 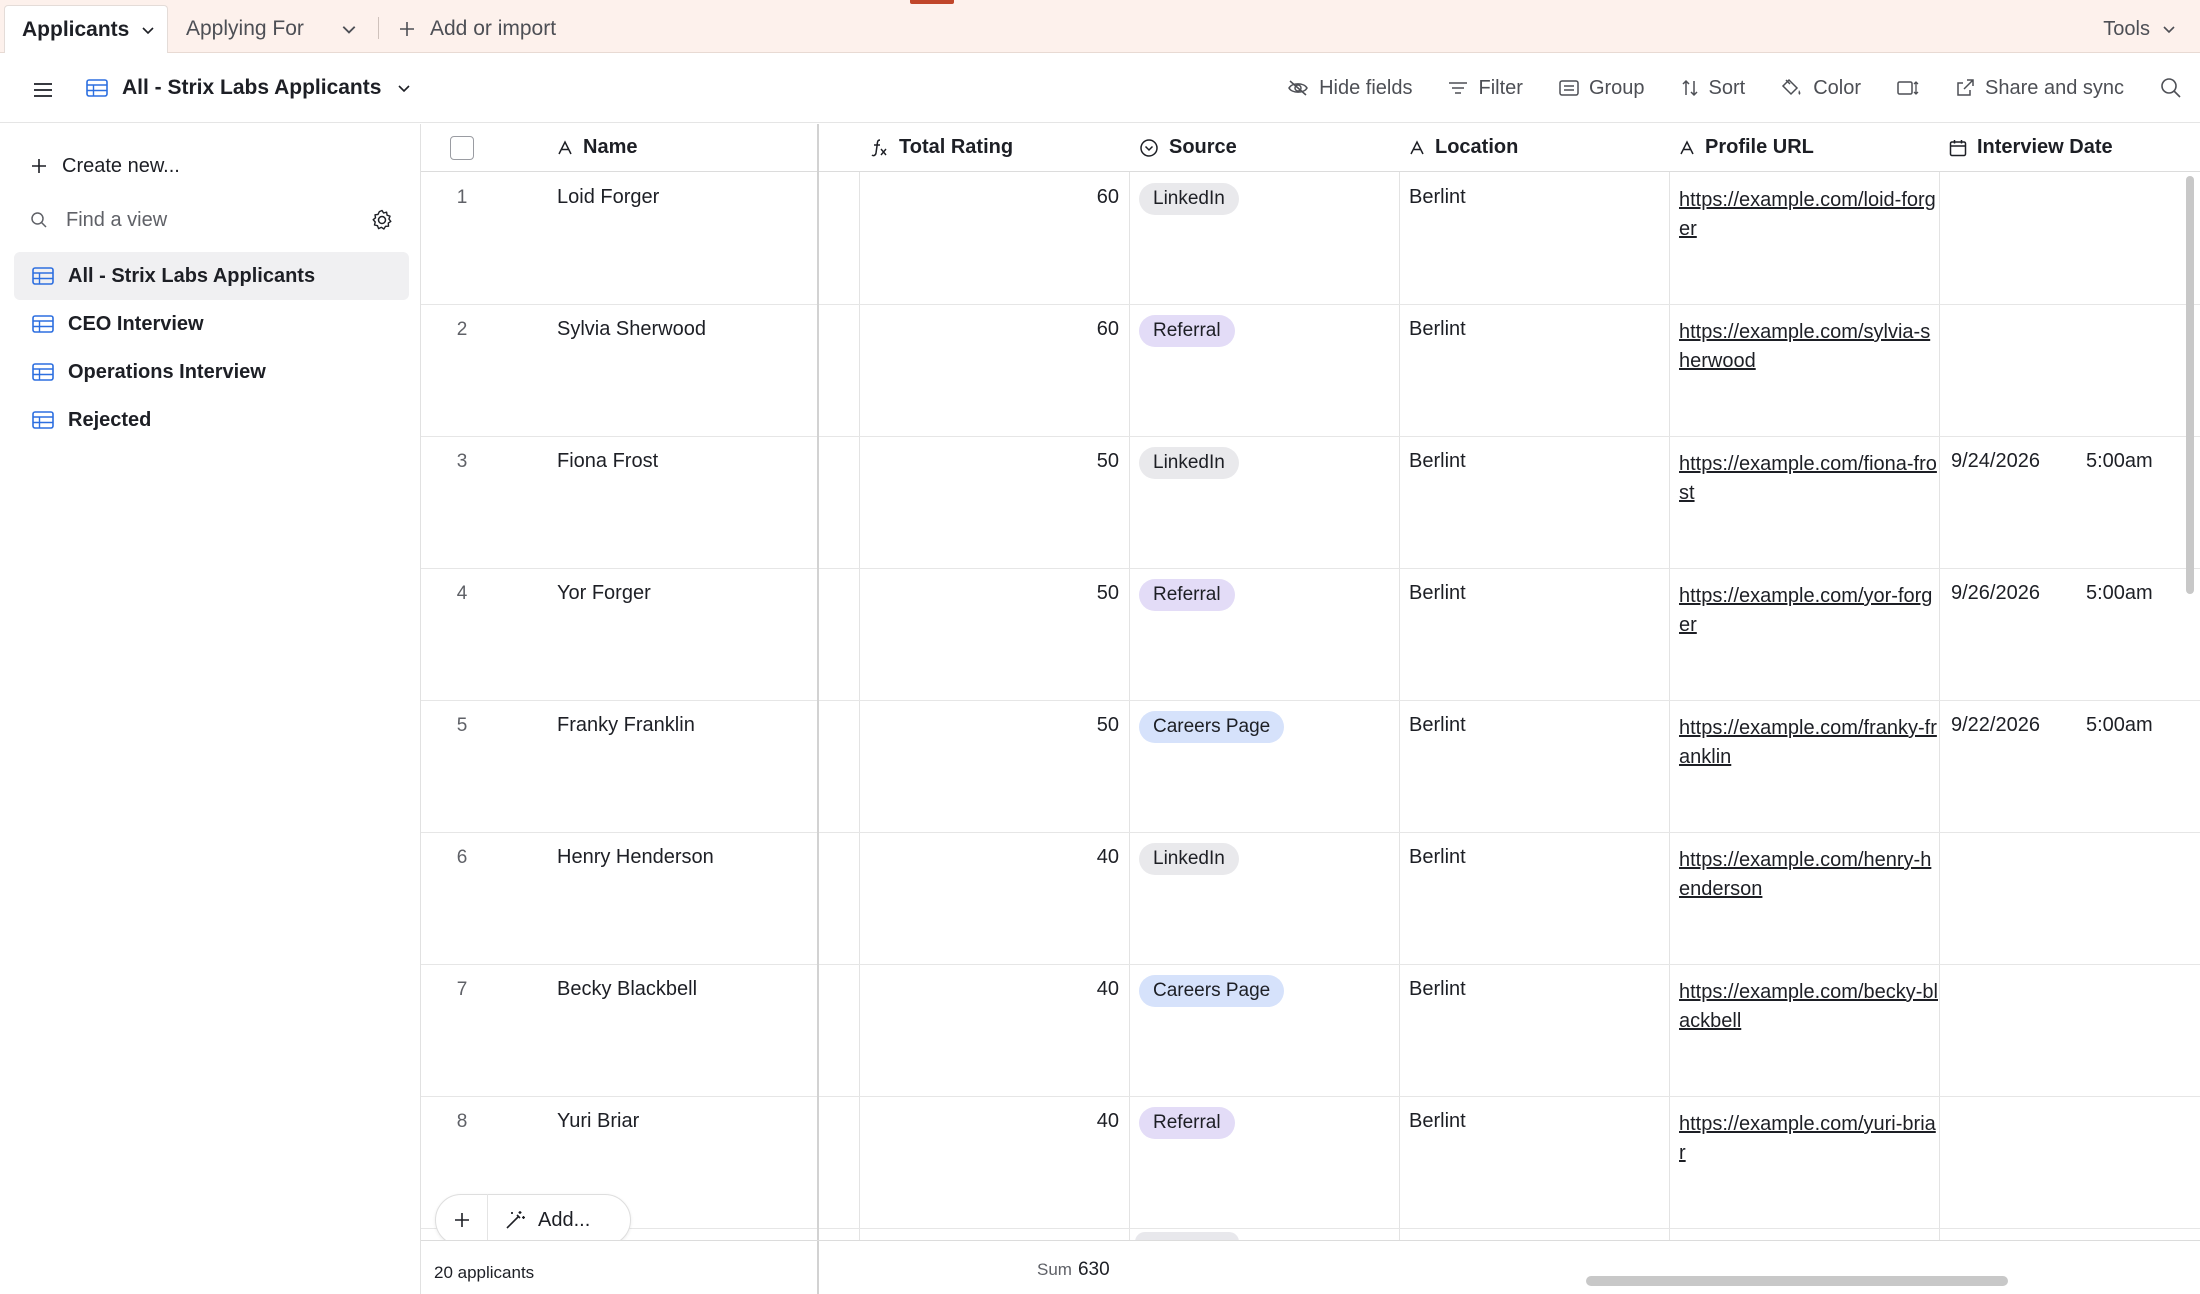 What do you see at coordinates (349, 29) in the screenshot?
I see `more-tables-button` at bounding box center [349, 29].